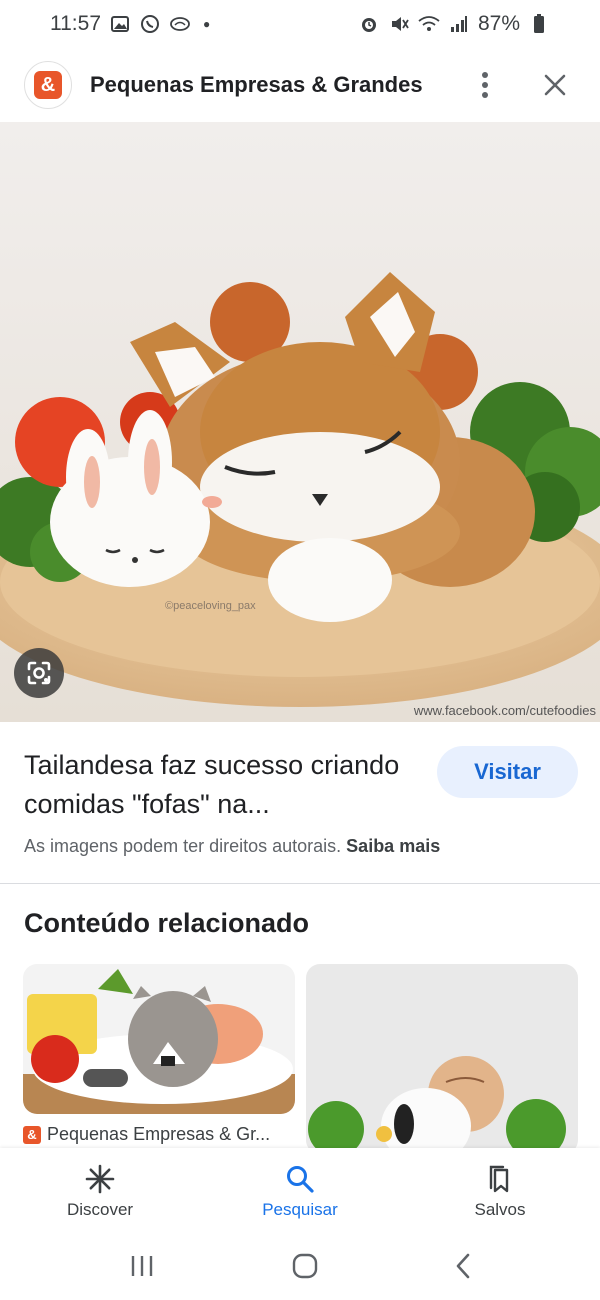 The height and width of the screenshot is (1300, 600). What do you see at coordinates (256, 84) in the screenshot?
I see `source-title-text: Pequenas Empresas & Grandes` at bounding box center [256, 84].